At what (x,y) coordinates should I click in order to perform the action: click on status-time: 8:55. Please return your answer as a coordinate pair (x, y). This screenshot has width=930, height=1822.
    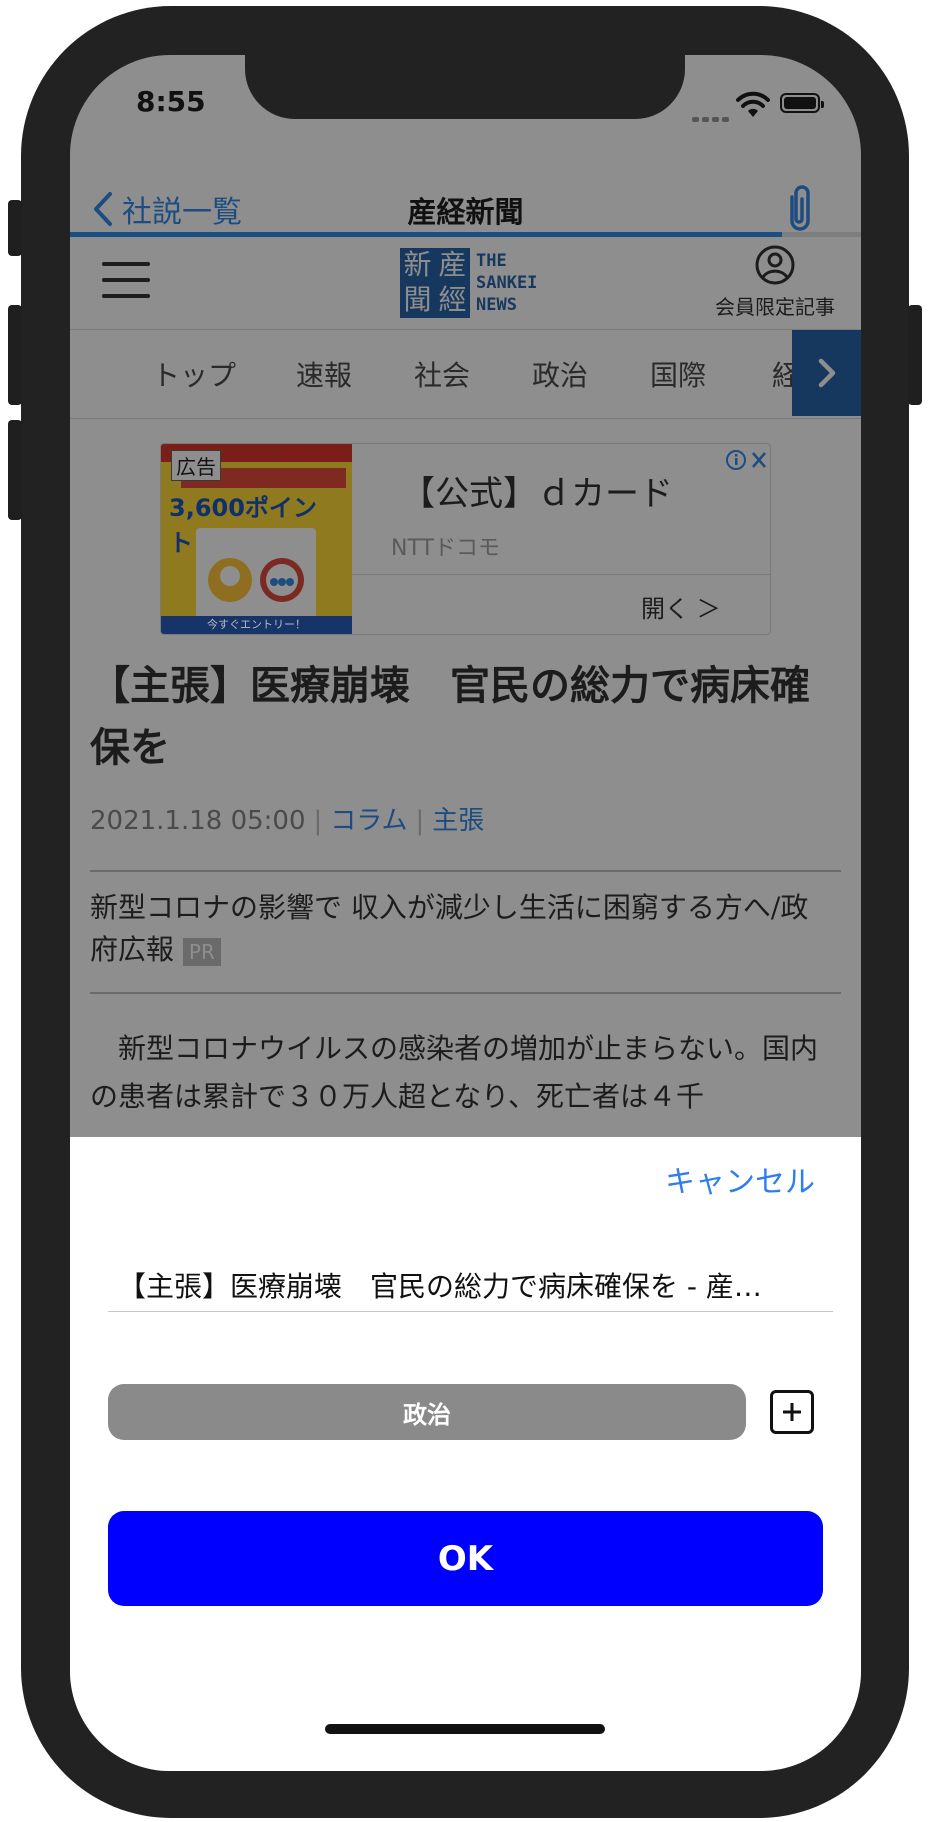
    Looking at the image, I should click on (171, 101).